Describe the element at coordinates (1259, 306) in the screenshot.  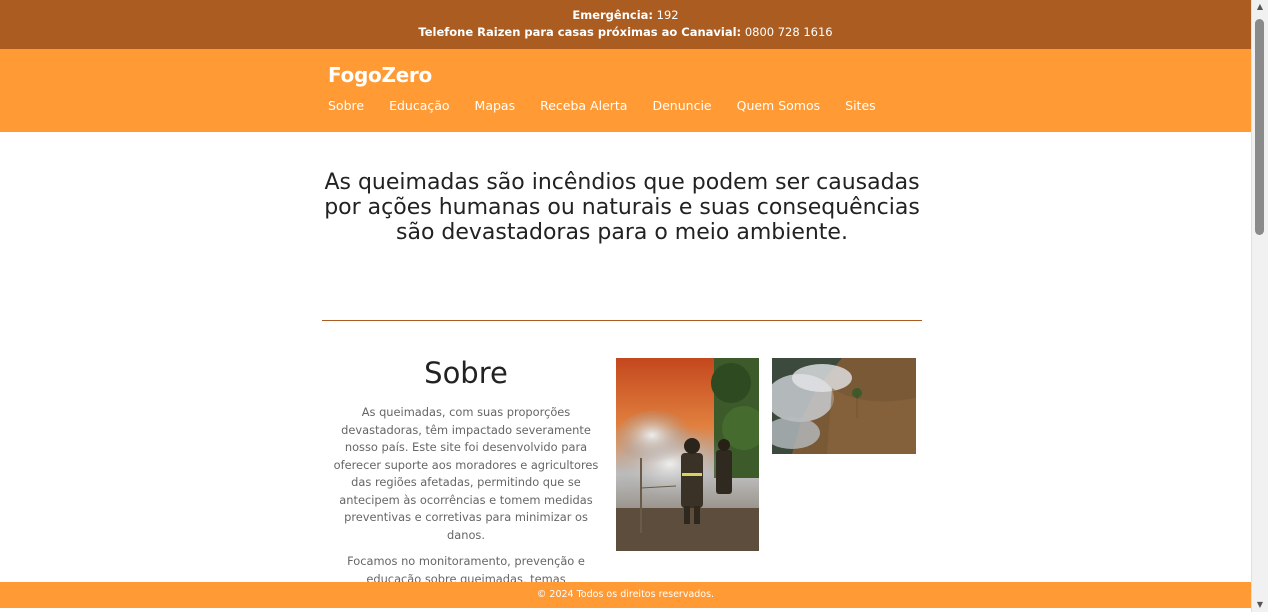
I see `vertical-scrollbar: ▲ ▼` at that location.